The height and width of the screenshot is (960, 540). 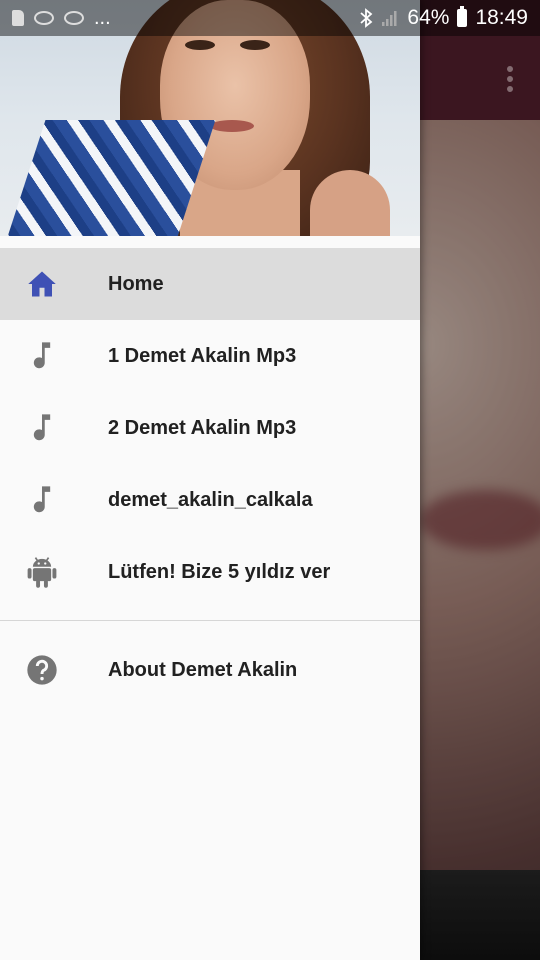 I want to click on sd-card-icon, so click(x=18, y=18).